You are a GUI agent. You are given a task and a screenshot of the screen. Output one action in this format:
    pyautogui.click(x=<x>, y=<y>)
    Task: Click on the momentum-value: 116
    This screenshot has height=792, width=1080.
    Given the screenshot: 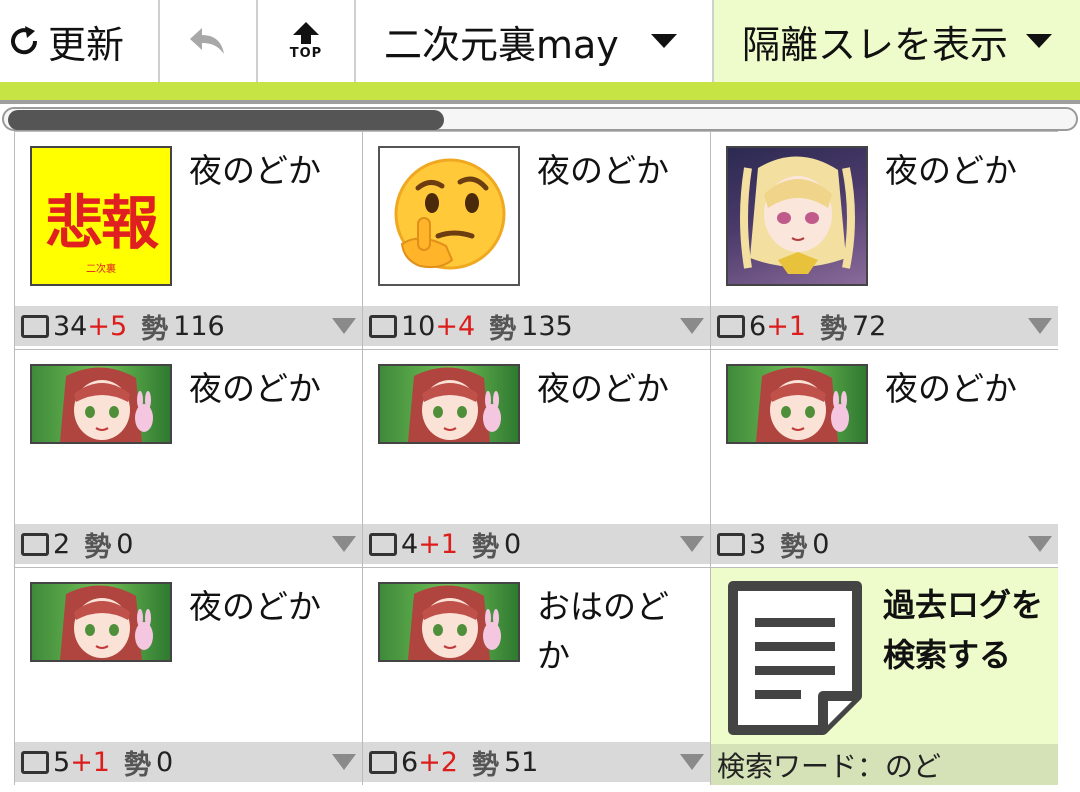 What is the action you would take?
    pyautogui.click(x=199, y=326)
    